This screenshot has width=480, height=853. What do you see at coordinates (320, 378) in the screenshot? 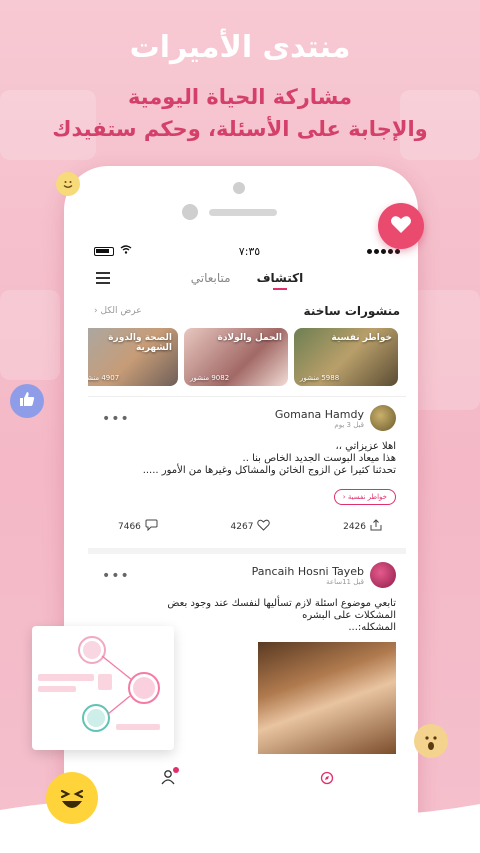
I see `hot-topic-count: 5988 منشور` at bounding box center [320, 378].